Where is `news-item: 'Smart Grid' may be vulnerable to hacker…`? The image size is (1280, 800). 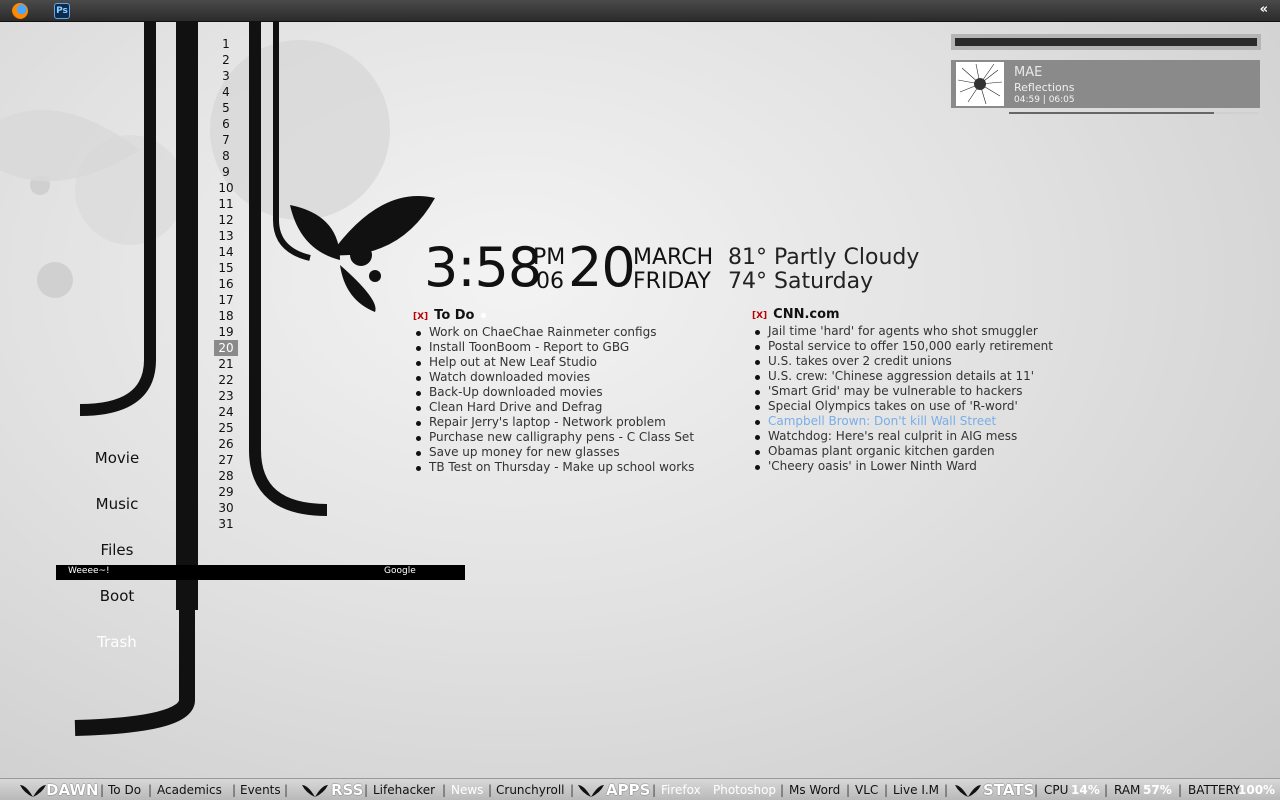 news-item: 'Smart Grid' may be vulnerable to hacker… is located at coordinates (902, 391).